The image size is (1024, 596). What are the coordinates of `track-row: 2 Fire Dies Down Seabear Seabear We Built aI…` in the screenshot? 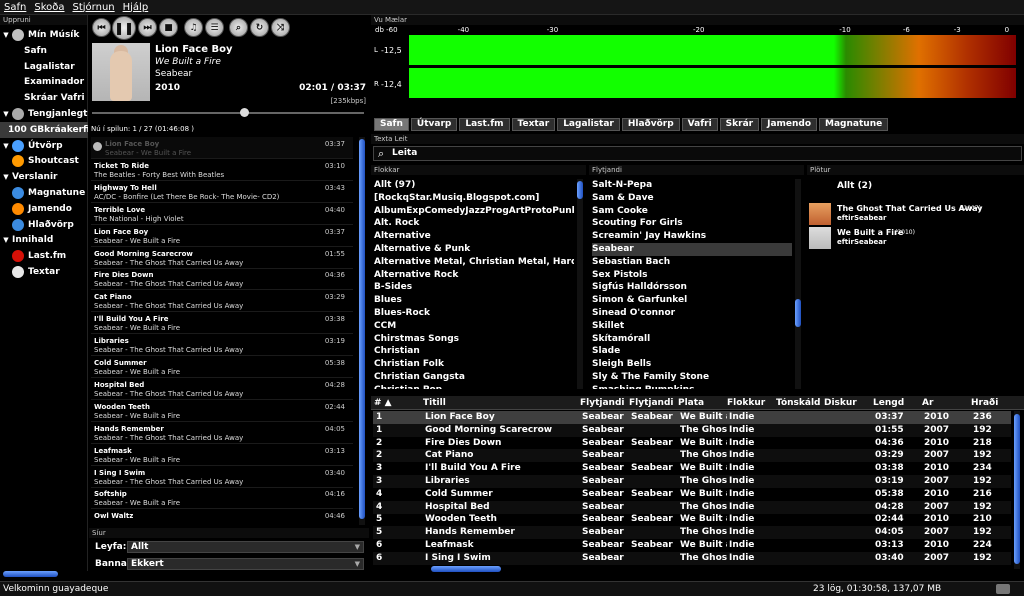 It's located at (692, 443).